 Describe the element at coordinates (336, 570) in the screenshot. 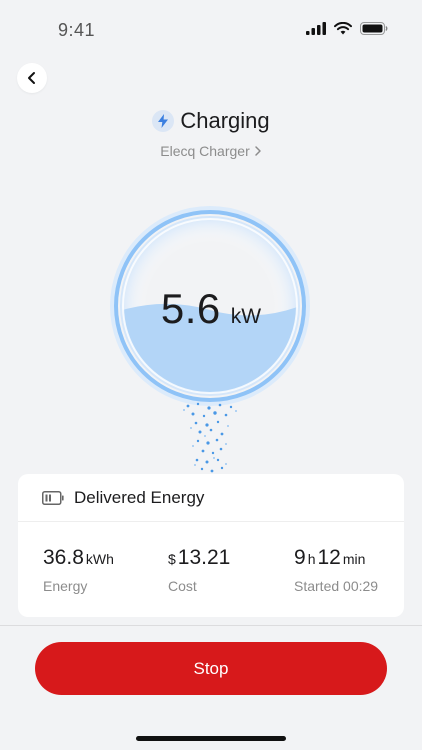

I see `stat-duration: 9 h 12 min Started 00:29` at that location.